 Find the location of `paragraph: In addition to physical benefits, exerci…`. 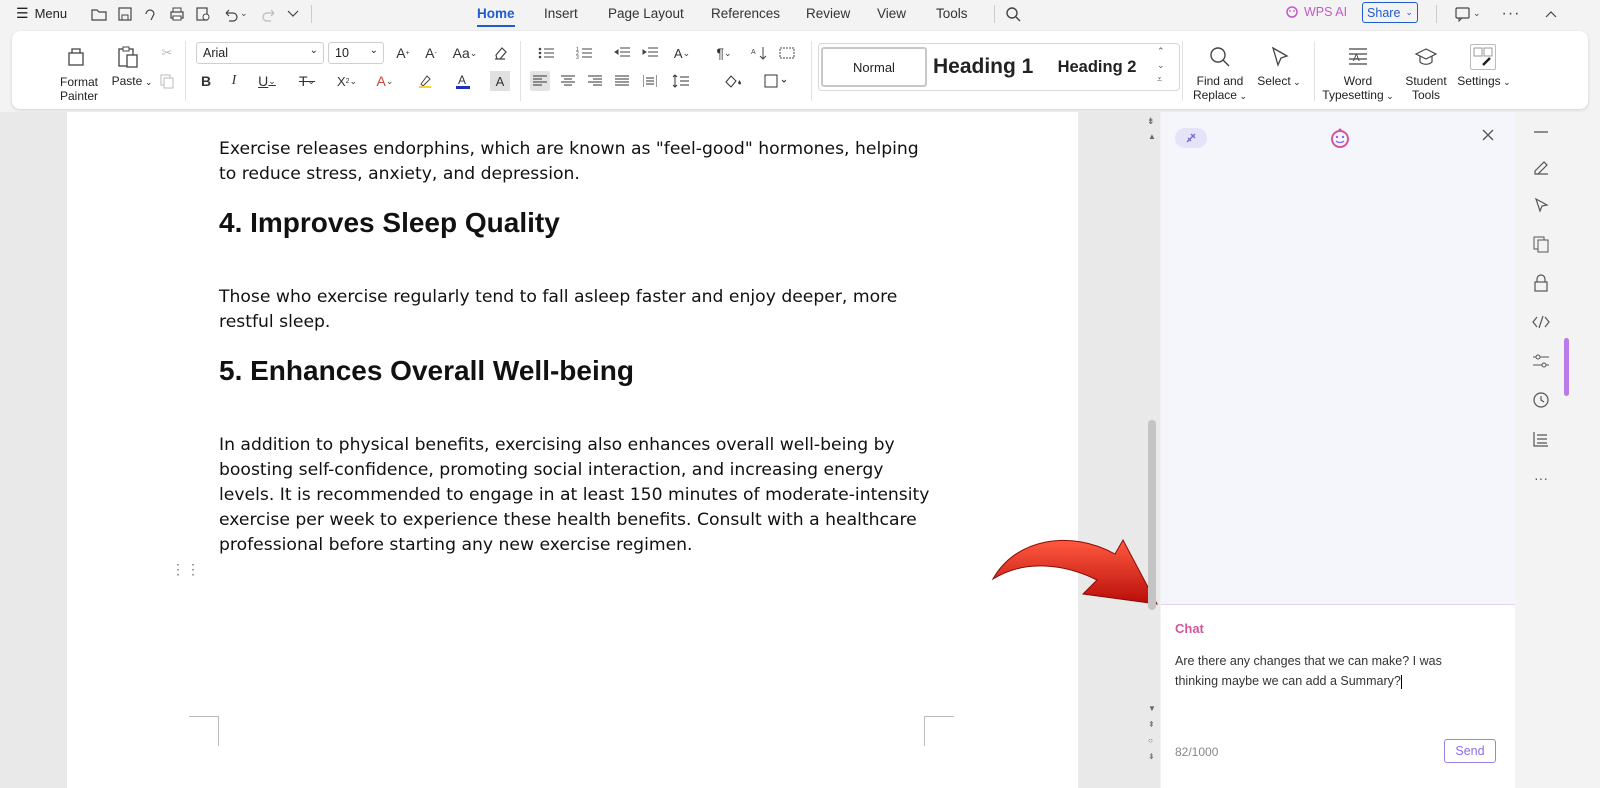

paragraph: In addition to physical benefits, exerci… is located at coordinates (581, 495).